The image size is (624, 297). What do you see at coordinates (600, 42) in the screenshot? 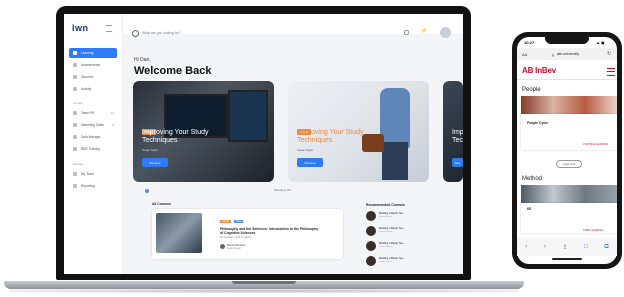
I see `status-icons: ▲ ◼` at bounding box center [600, 42].